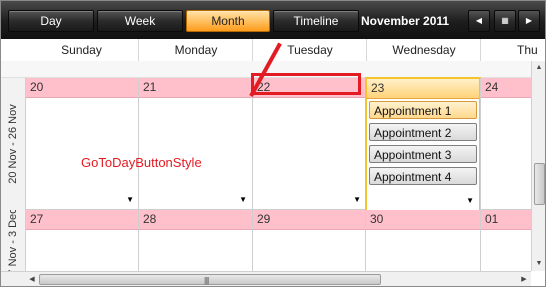 The width and height of the screenshot is (546, 287). What do you see at coordinates (195, 144) in the screenshot?
I see `day-cell-21: 21 ▼` at bounding box center [195, 144].